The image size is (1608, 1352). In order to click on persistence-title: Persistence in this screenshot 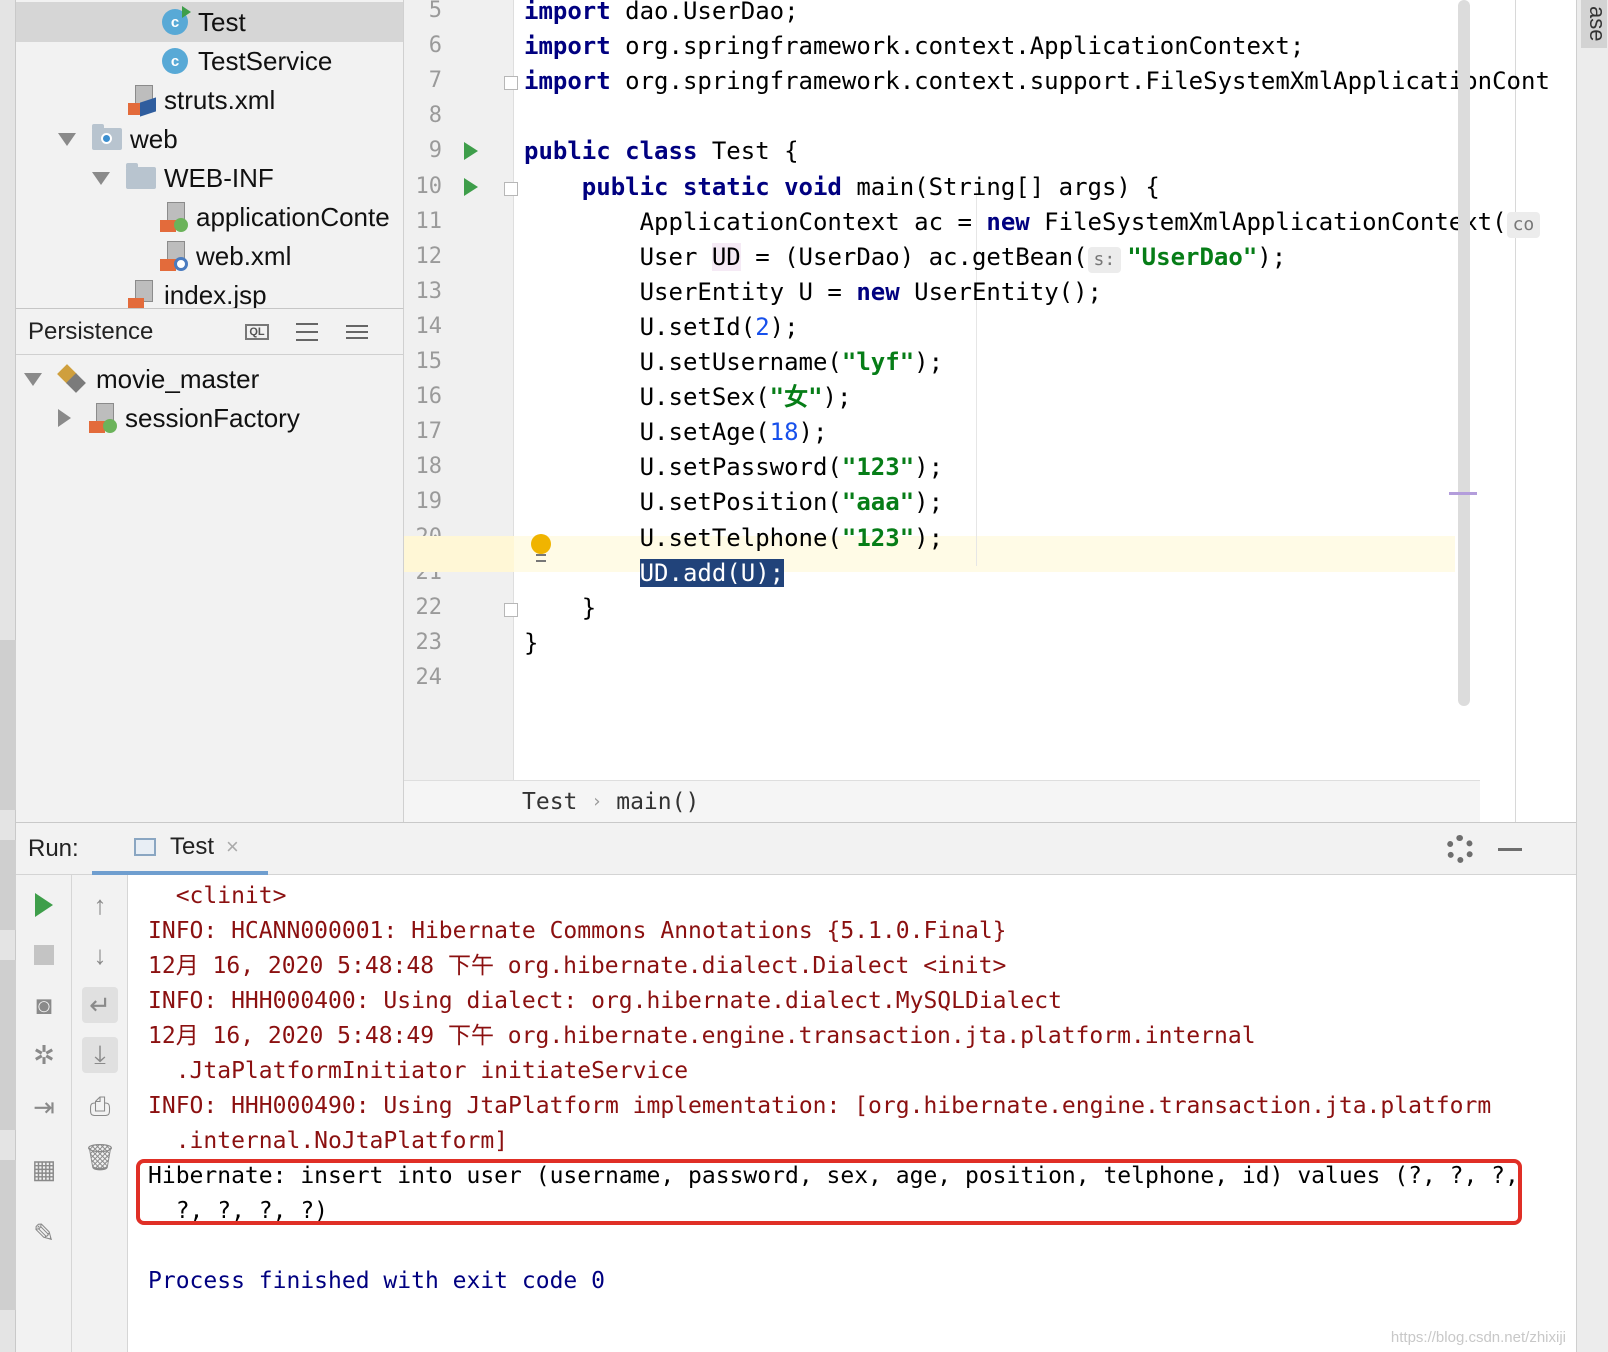, I will do `click(91, 331)`.